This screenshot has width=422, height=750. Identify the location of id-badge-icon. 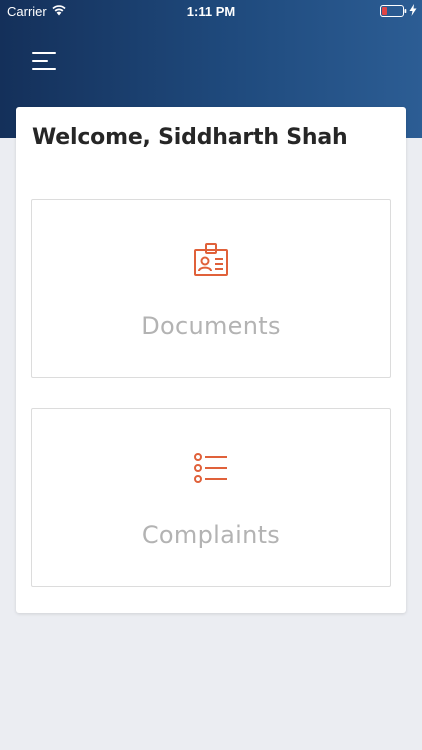
(211, 260).